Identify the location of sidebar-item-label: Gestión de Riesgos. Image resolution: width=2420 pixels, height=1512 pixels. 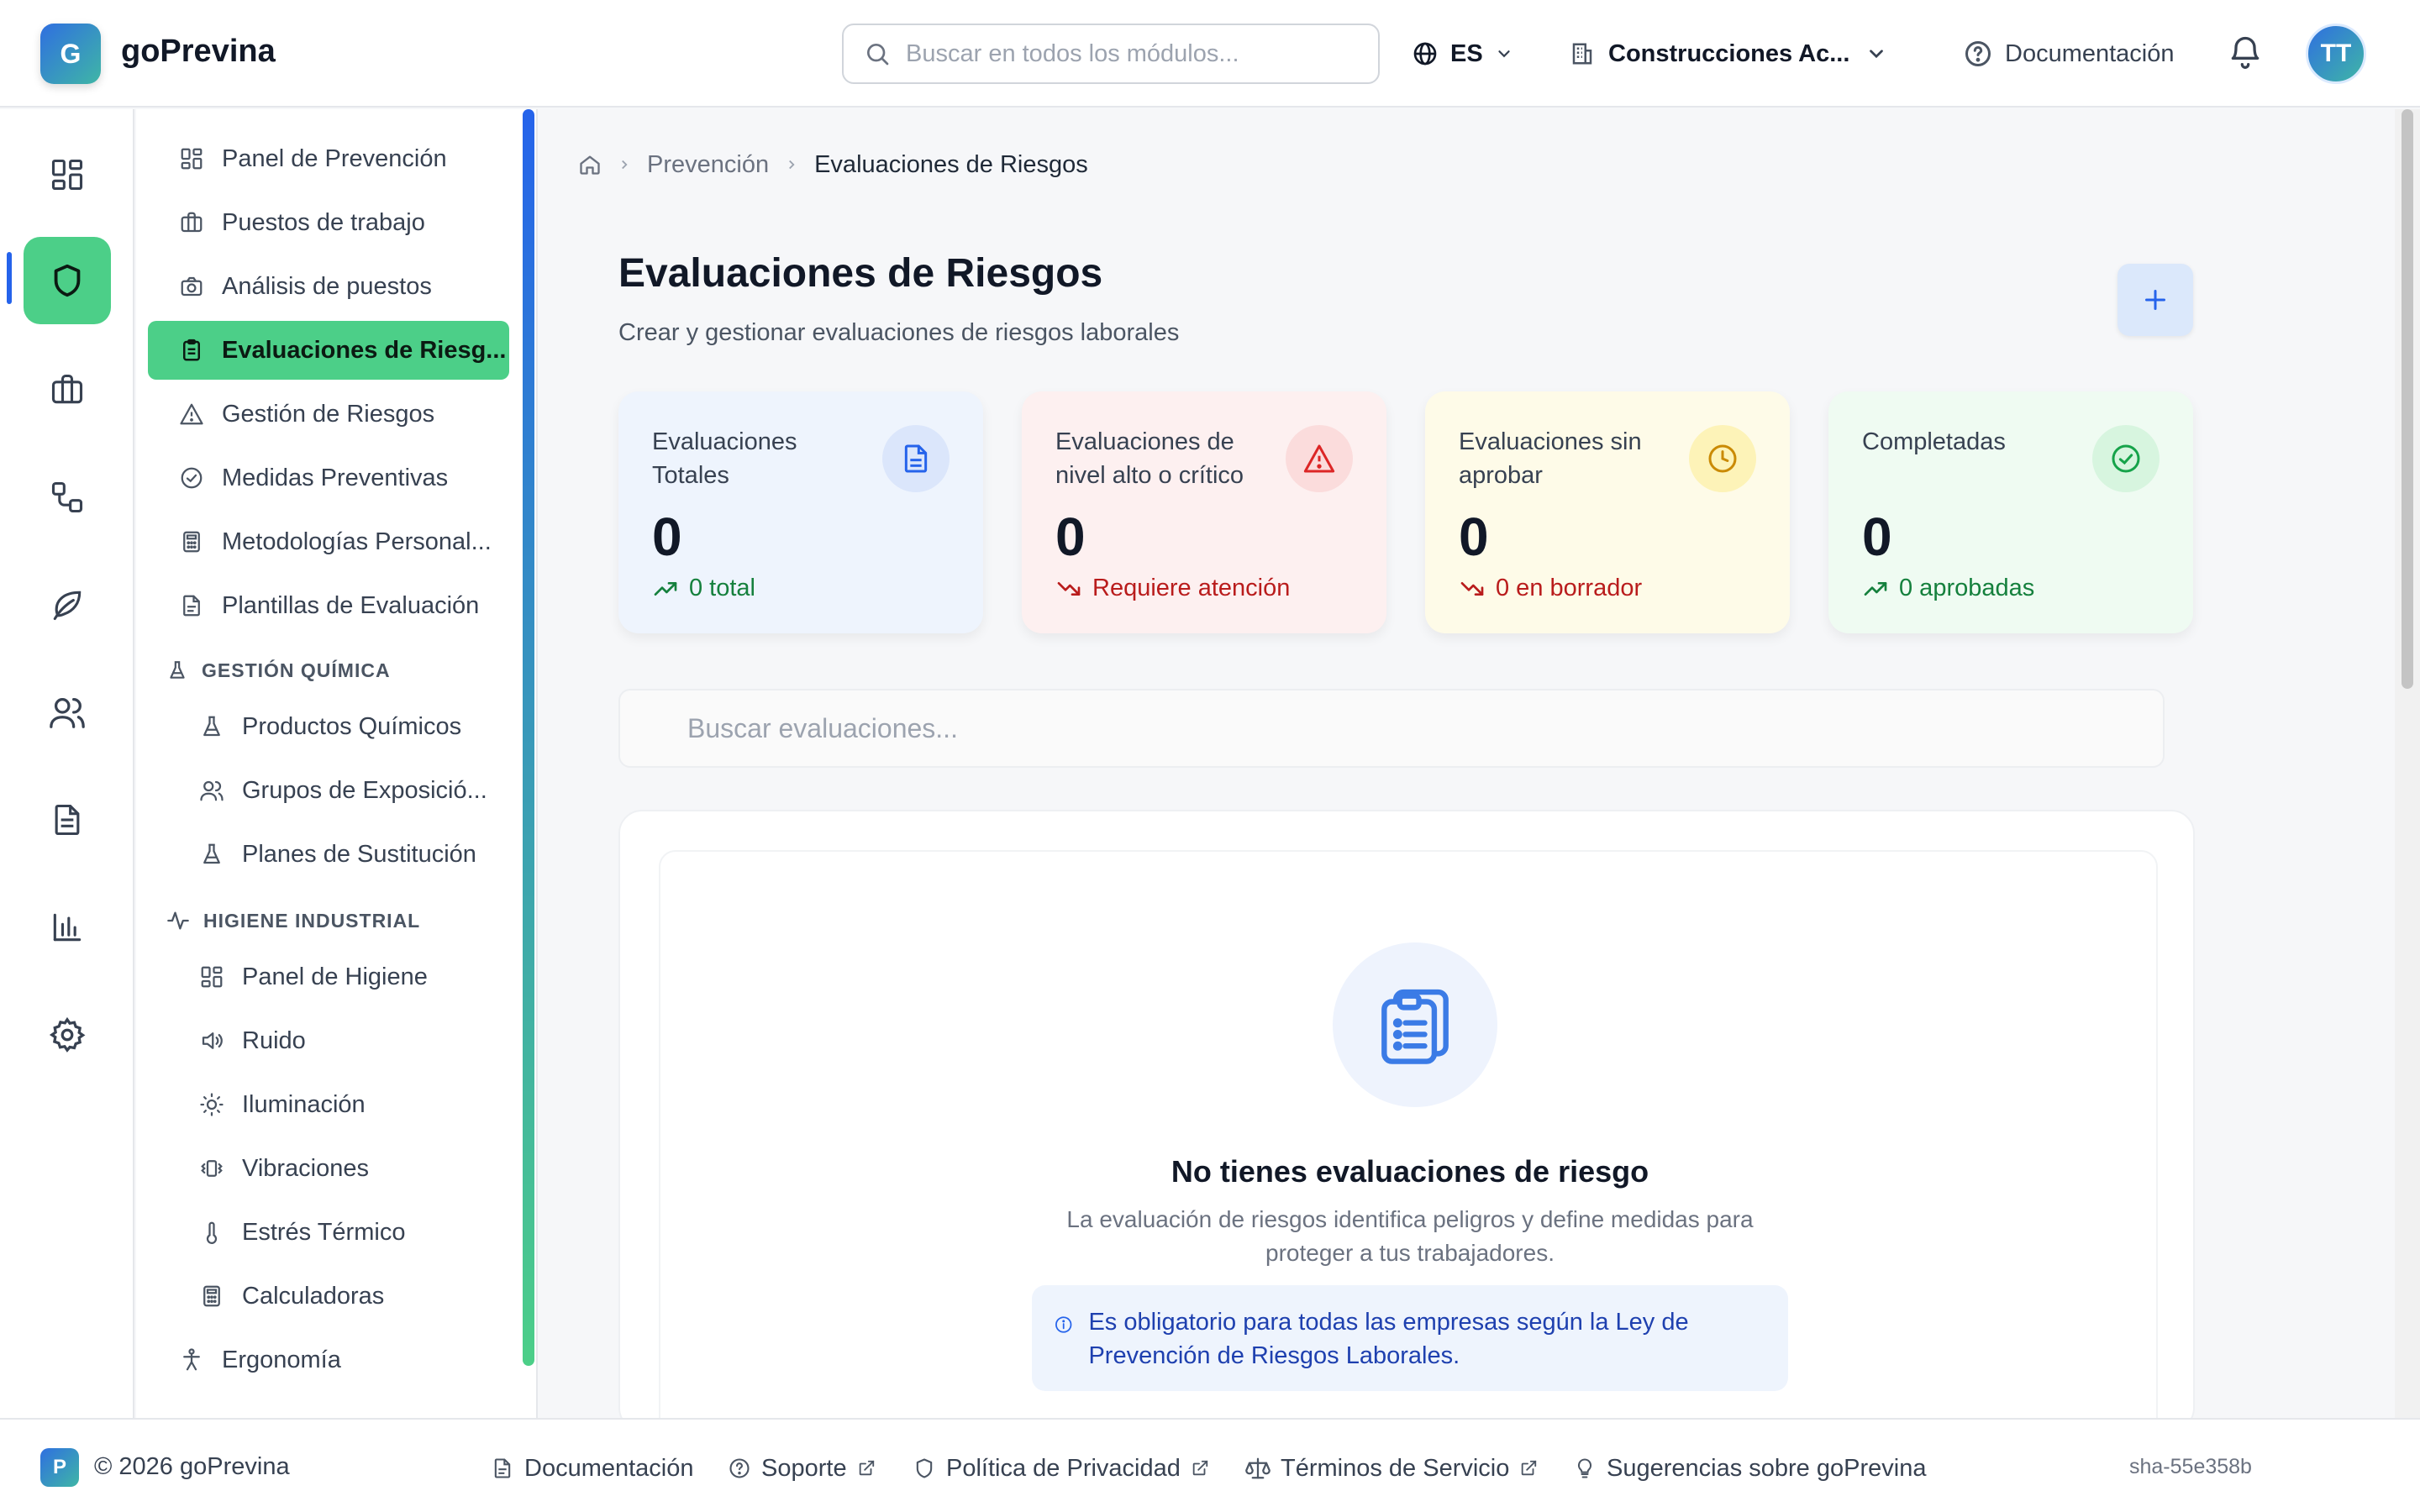
(329, 414).